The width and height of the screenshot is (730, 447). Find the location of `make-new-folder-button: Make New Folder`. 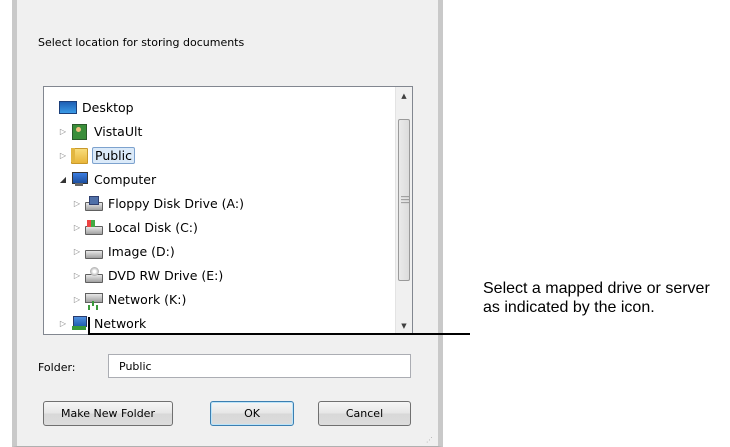

make-new-folder-button: Make New Folder is located at coordinates (108, 413).